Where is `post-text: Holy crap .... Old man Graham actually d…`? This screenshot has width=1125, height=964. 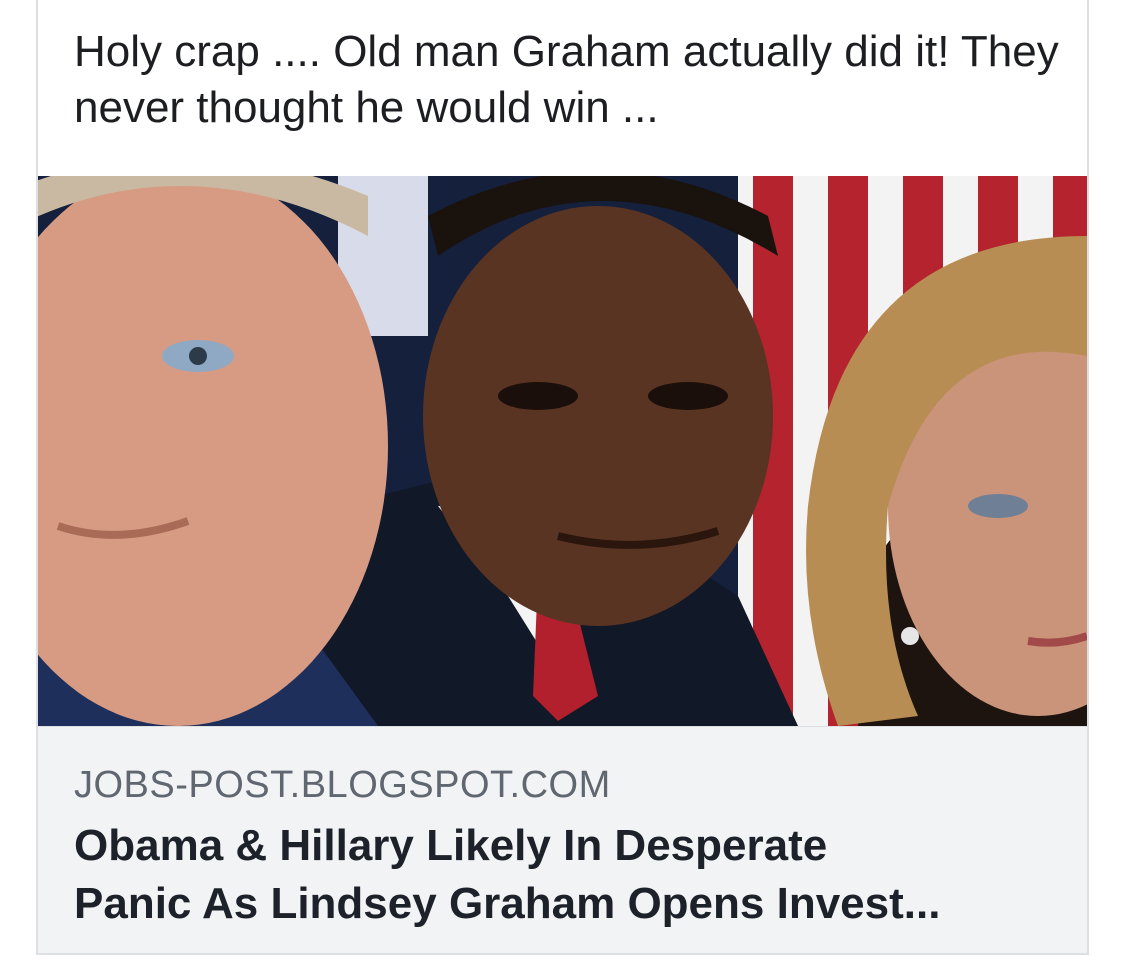 post-text: Holy crap .... Old man Graham actually d… is located at coordinates (566, 79).